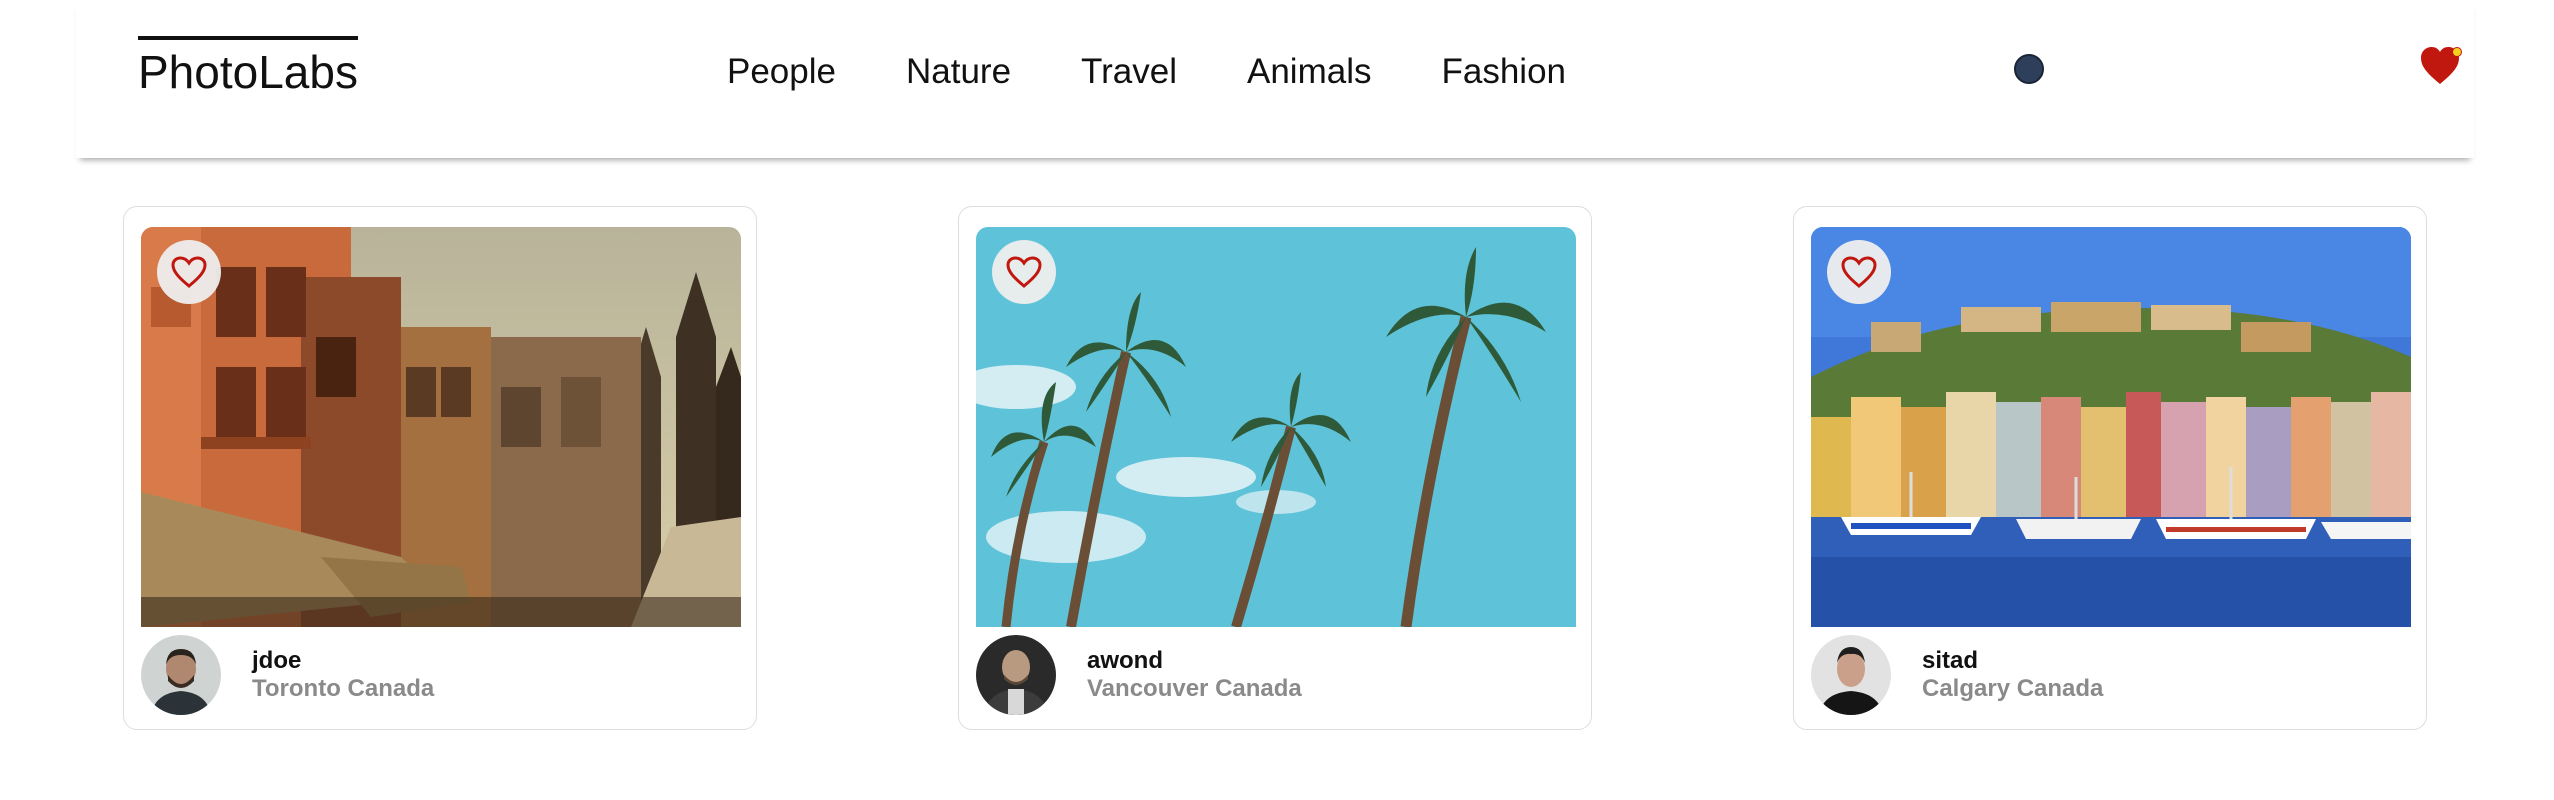 This screenshot has width=2554, height=800. What do you see at coordinates (2013, 688) in the screenshot?
I see `location: Calgary Canada` at bounding box center [2013, 688].